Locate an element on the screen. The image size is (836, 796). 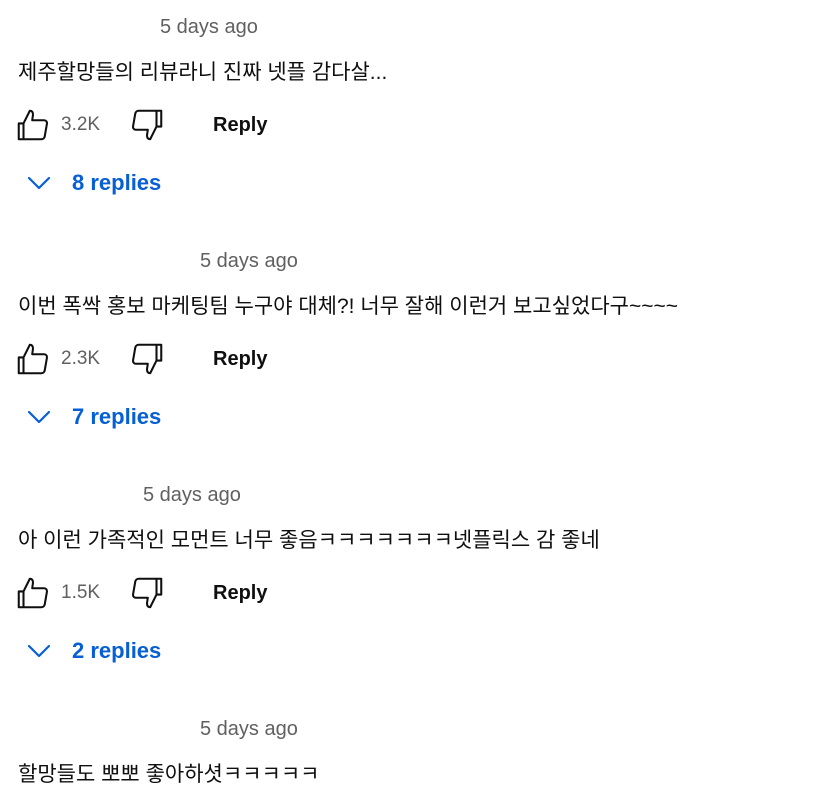
replies-count-label: 2 replies is located at coordinates (117, 650).